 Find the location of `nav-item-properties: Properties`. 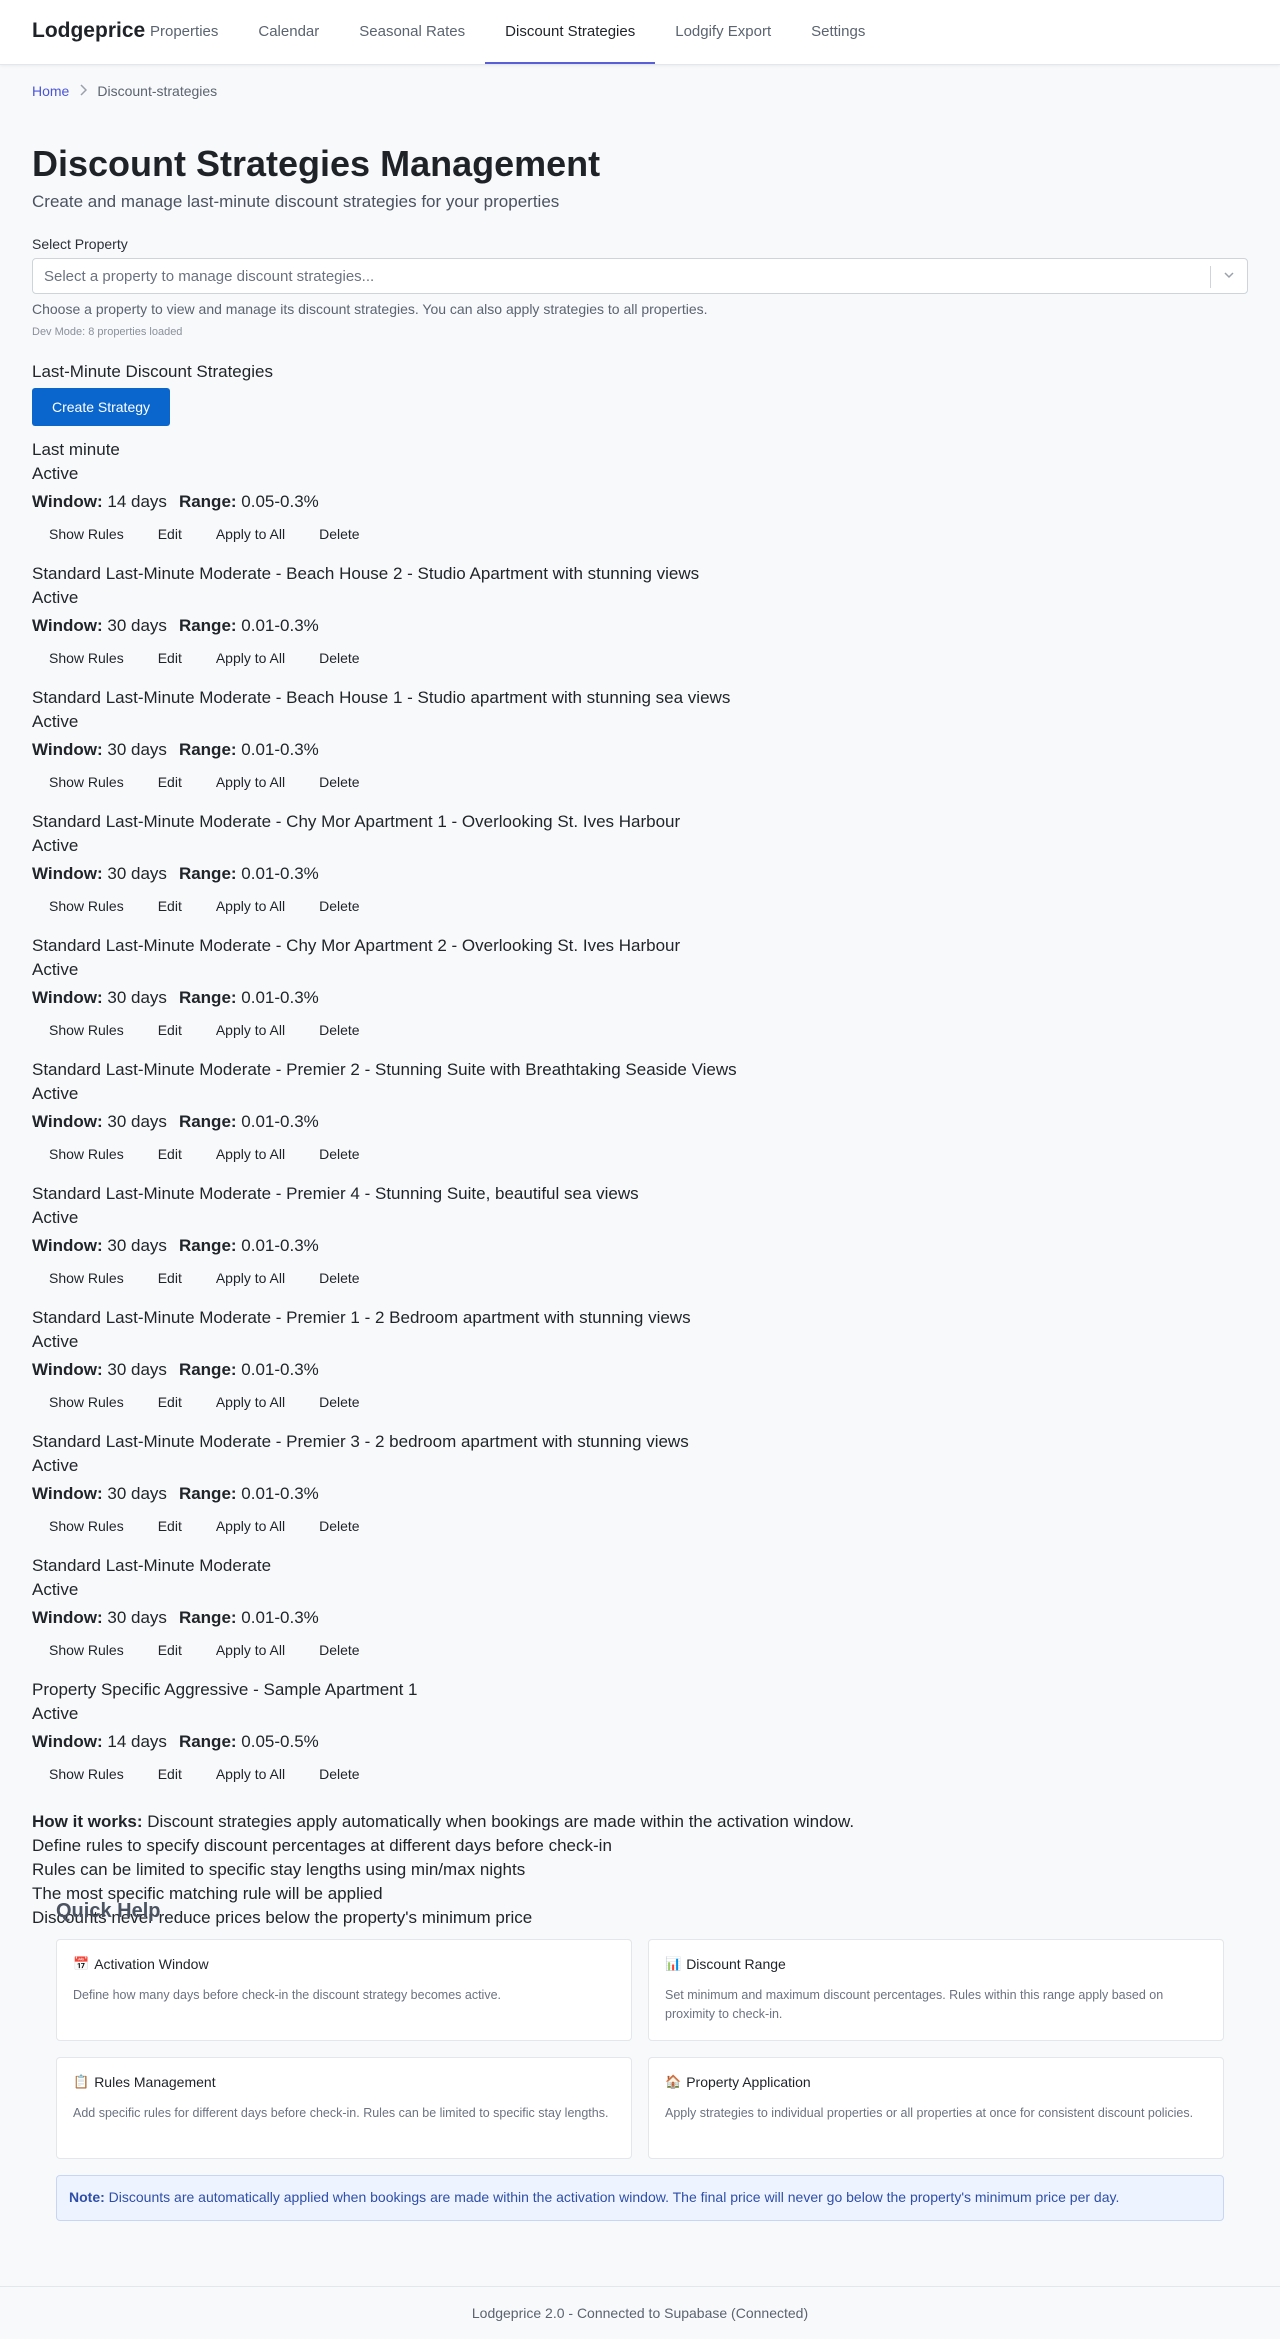

nav-item-properties: Properties is located at coordinates (184, 32).